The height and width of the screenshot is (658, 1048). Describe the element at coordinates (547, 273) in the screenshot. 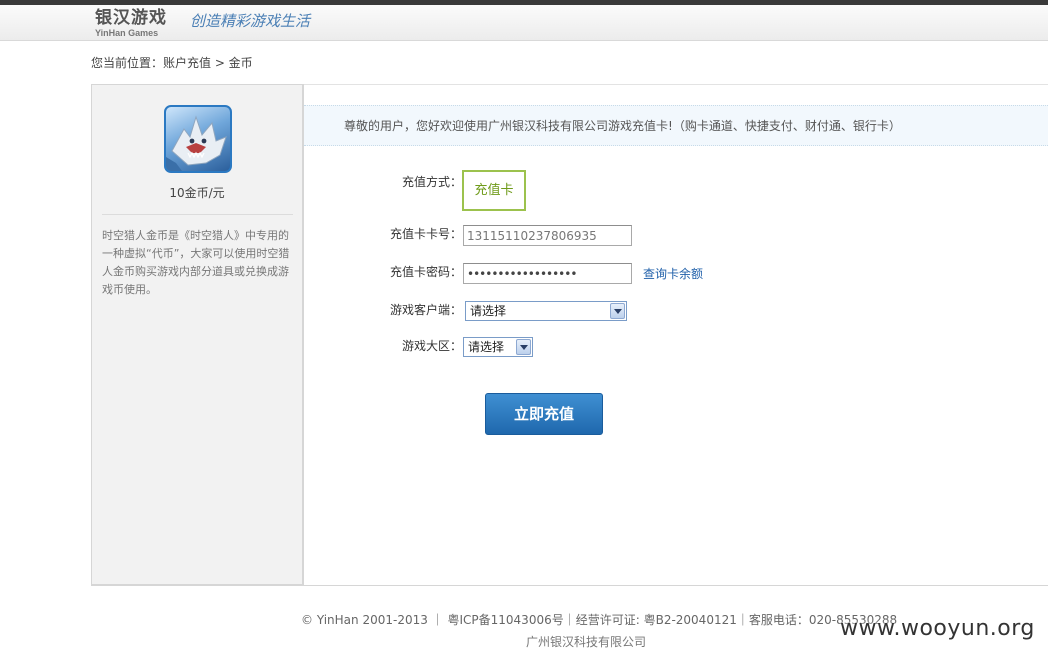

I see `card-password-input` at that location.